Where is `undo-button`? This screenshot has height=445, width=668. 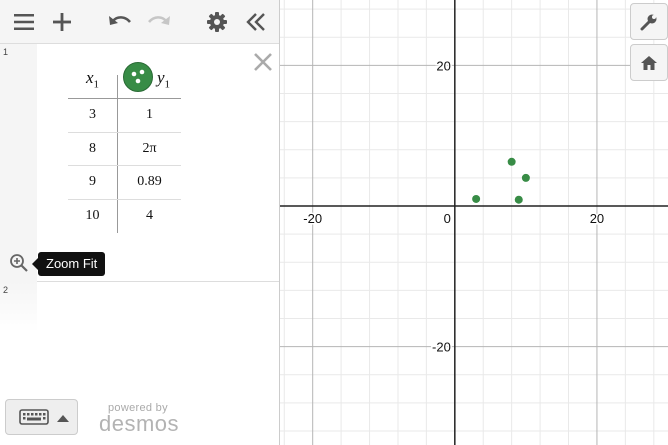
undo-button is located at coordinates (120, 22).